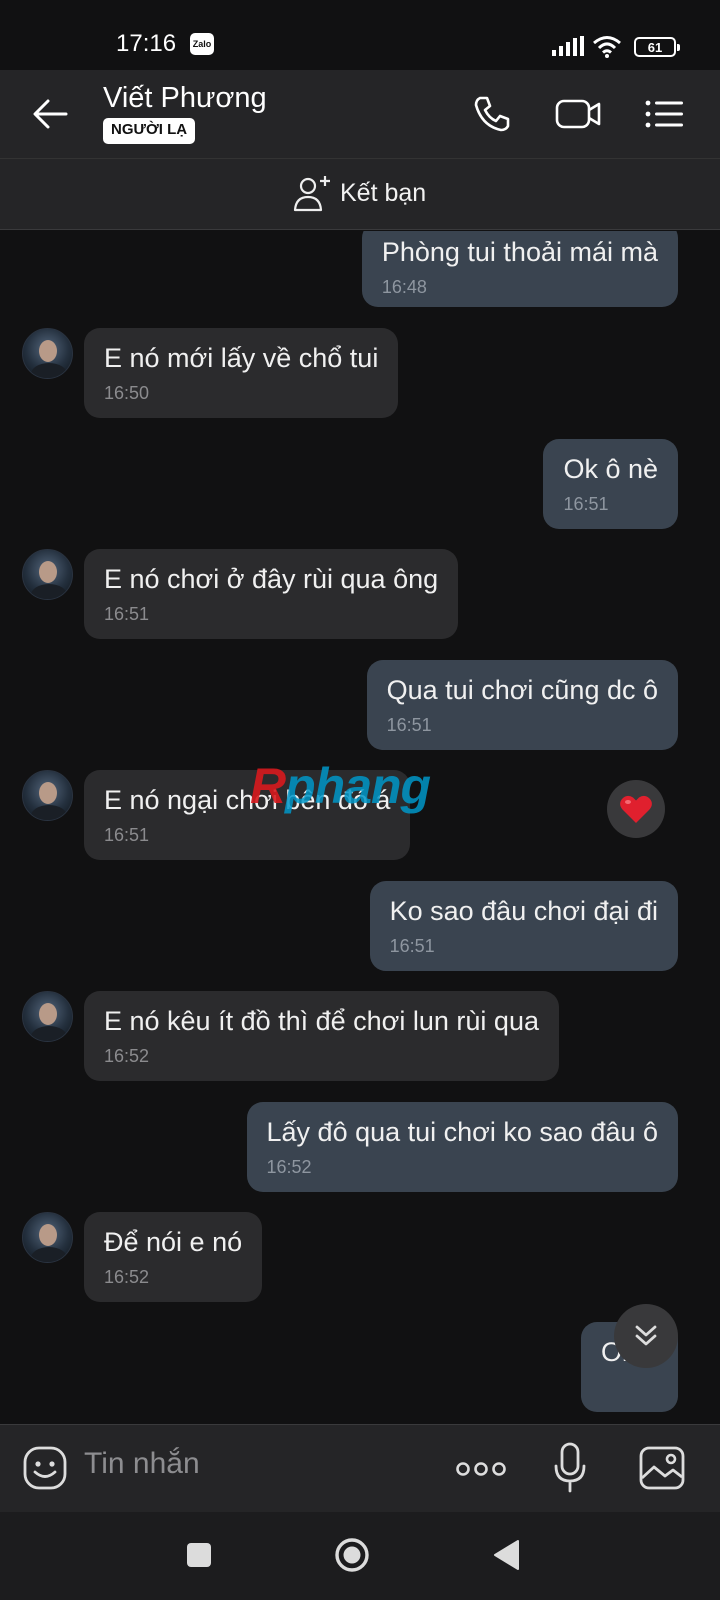 Image resolution: width=720 pixels, height=1600 pixels. I want to click on add-friend-button: Kết bạn, so click(359, 193).